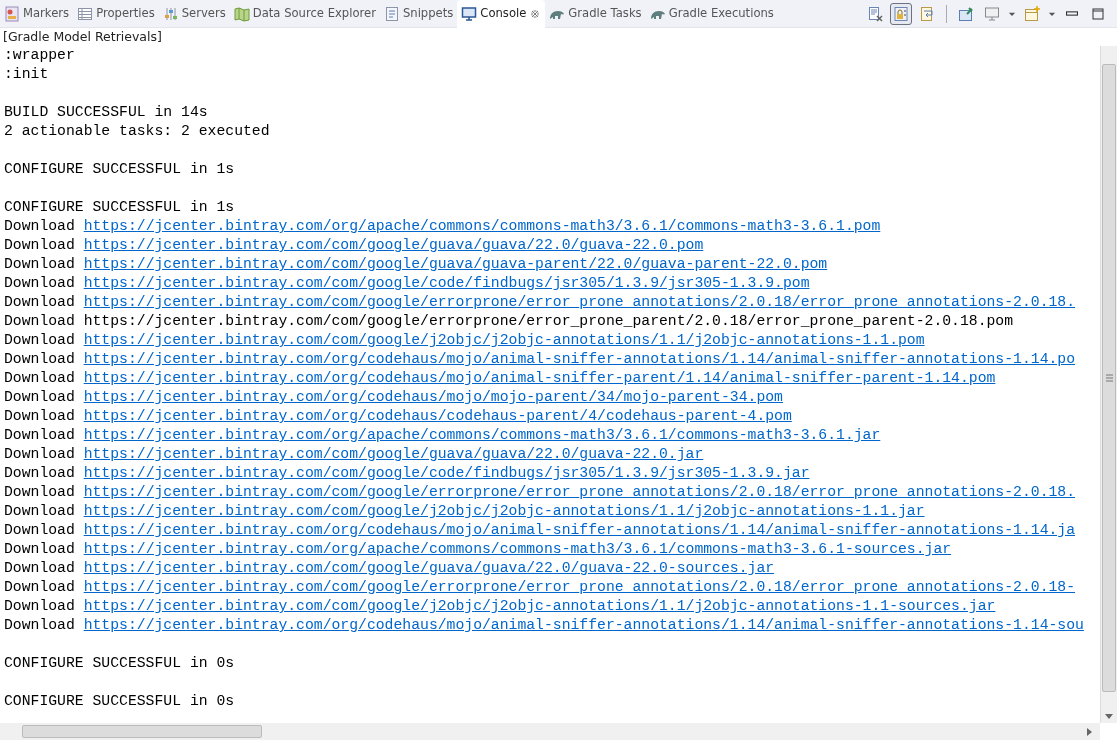  I want to click on minimize-icon, so click(1072, 13).